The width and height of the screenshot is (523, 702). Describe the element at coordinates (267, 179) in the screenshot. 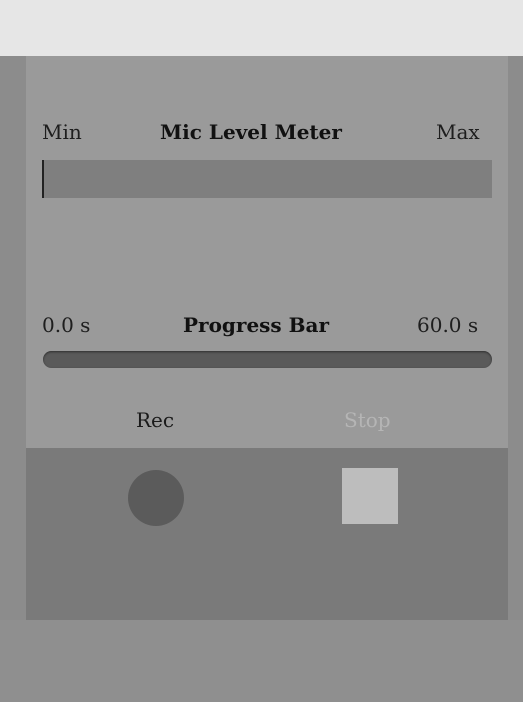

I see `mic-level-meter` at that location.